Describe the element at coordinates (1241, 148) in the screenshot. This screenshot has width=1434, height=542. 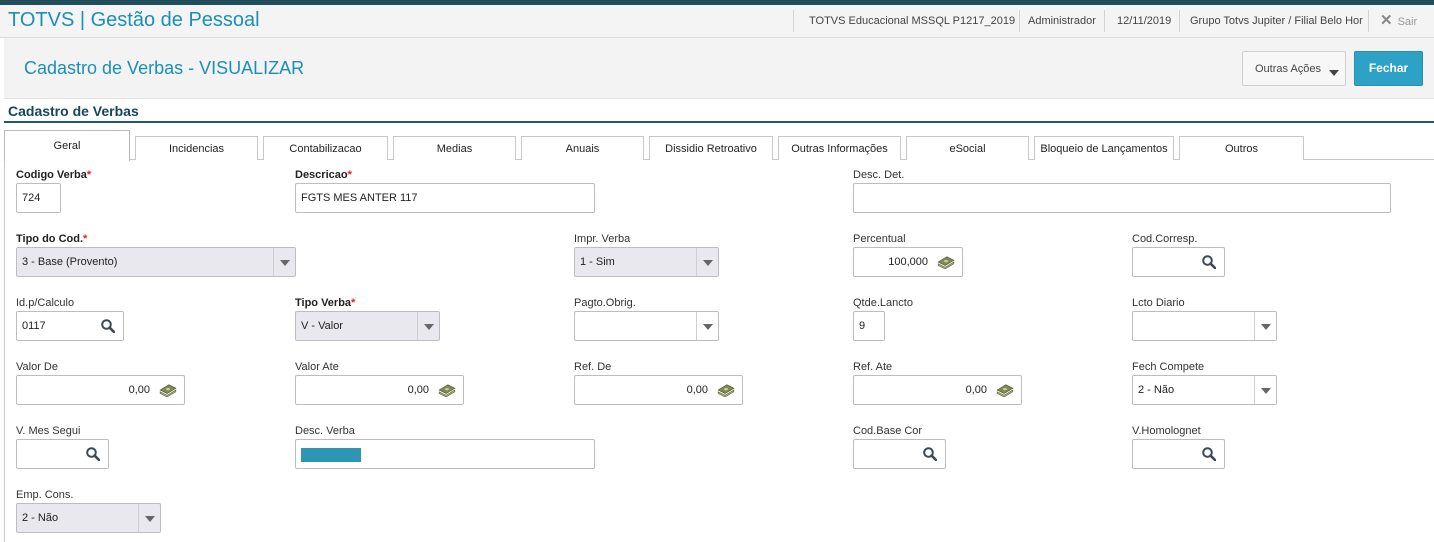
I see `tab-outros: Outros` at that location.